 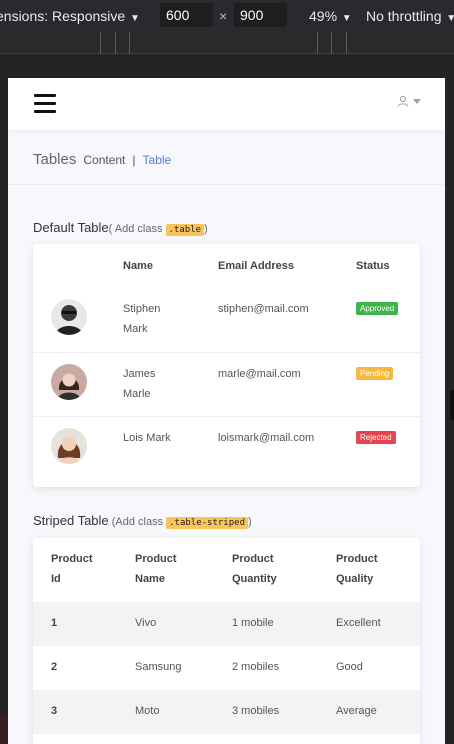 I want to click on bottom-strip, so click(x=14, y=729).